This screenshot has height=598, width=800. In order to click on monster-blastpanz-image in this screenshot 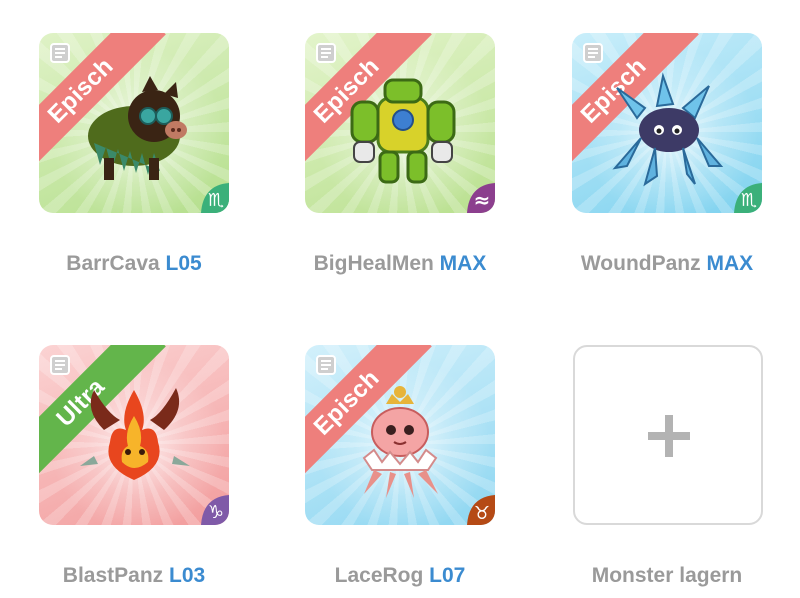, I will do `click(135, 434)`.